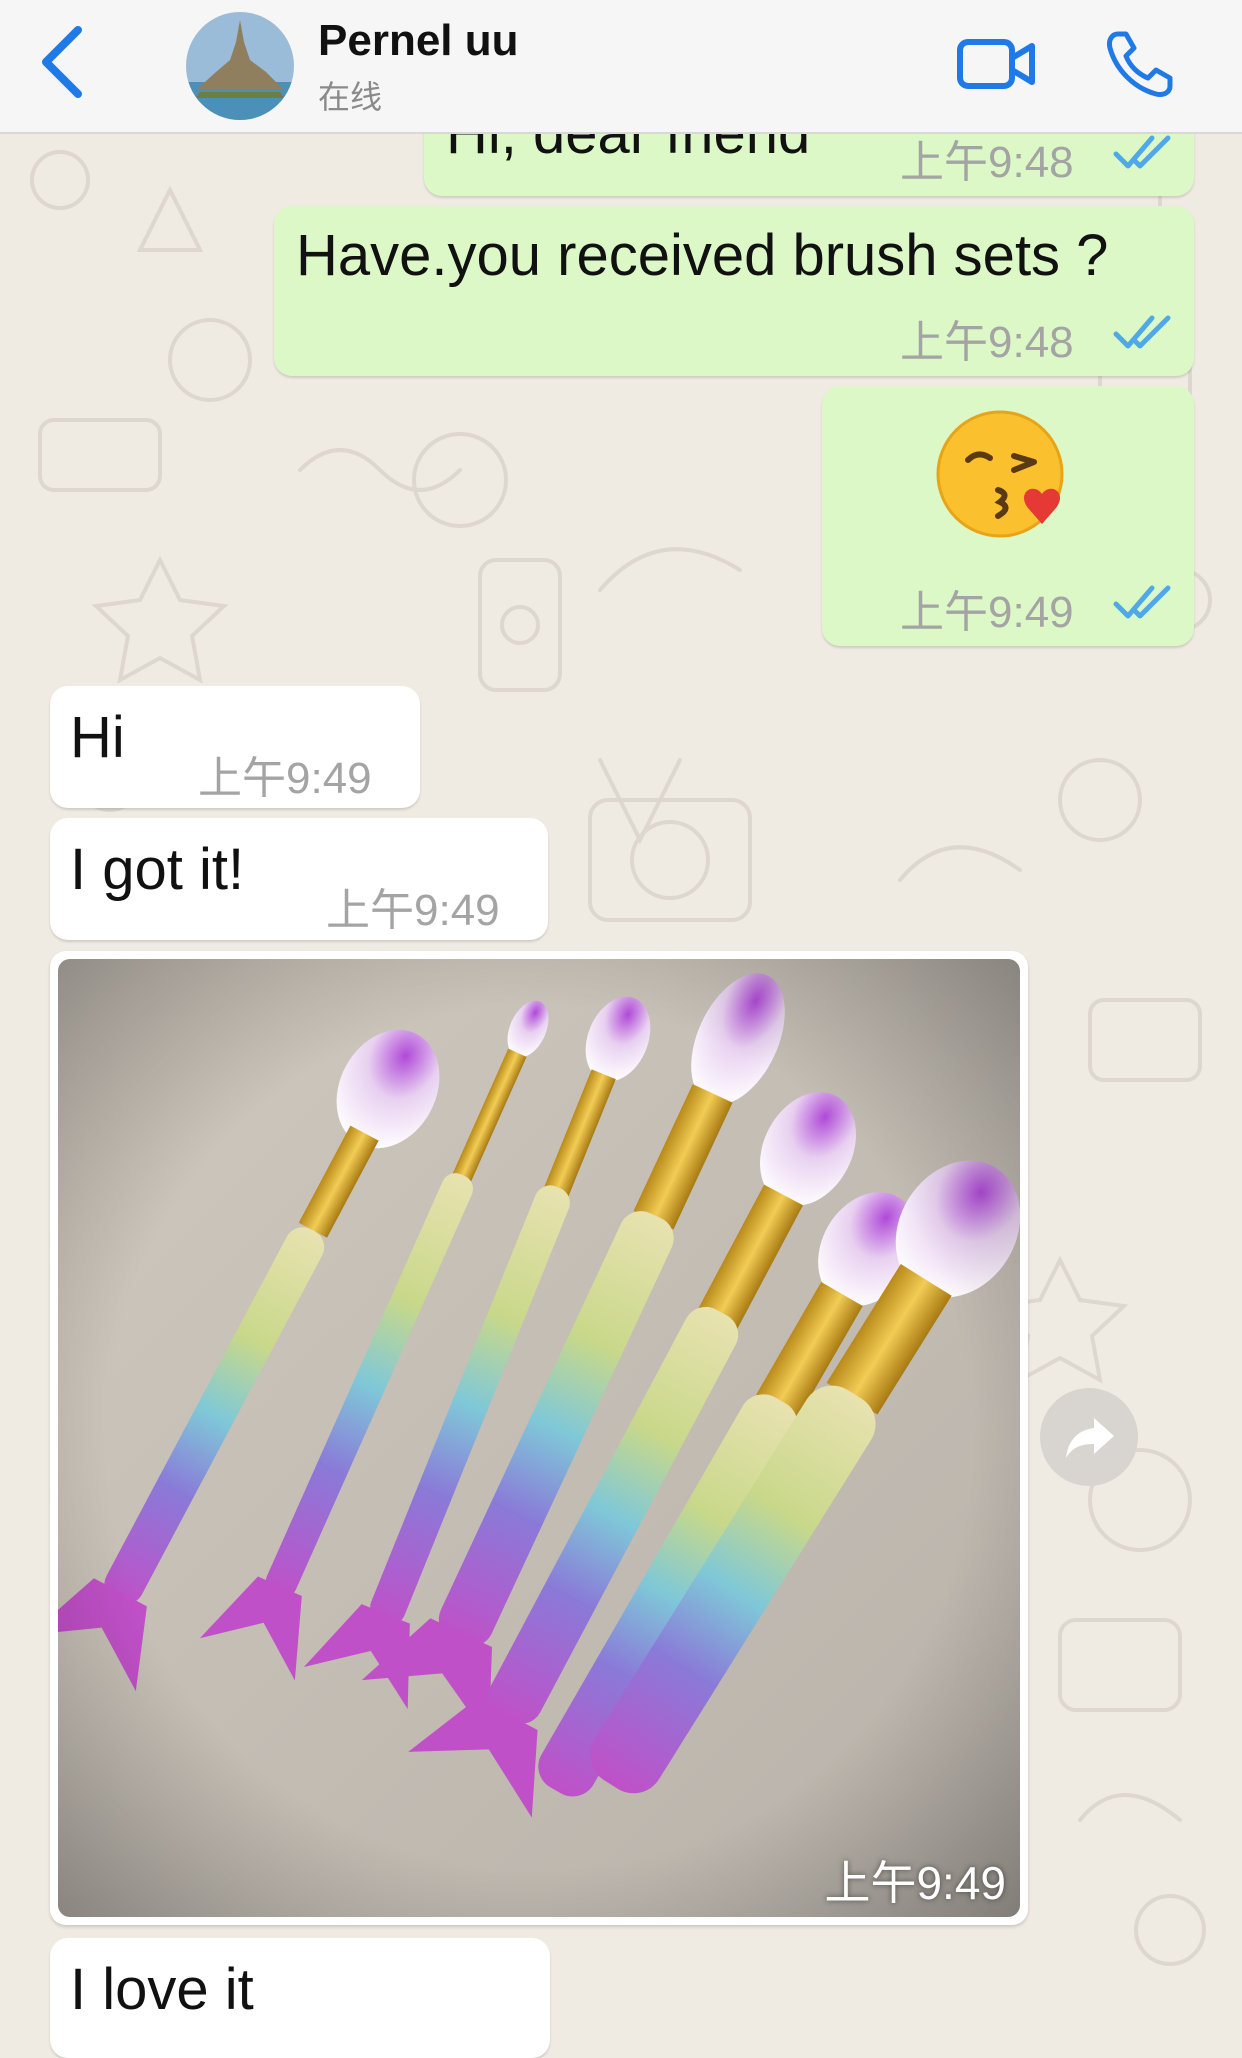 This screenshot has width=1242, height=2058. Describe the element at coordinates (996, 64) in the screenshot. I see `video-camera-icon` at that location.